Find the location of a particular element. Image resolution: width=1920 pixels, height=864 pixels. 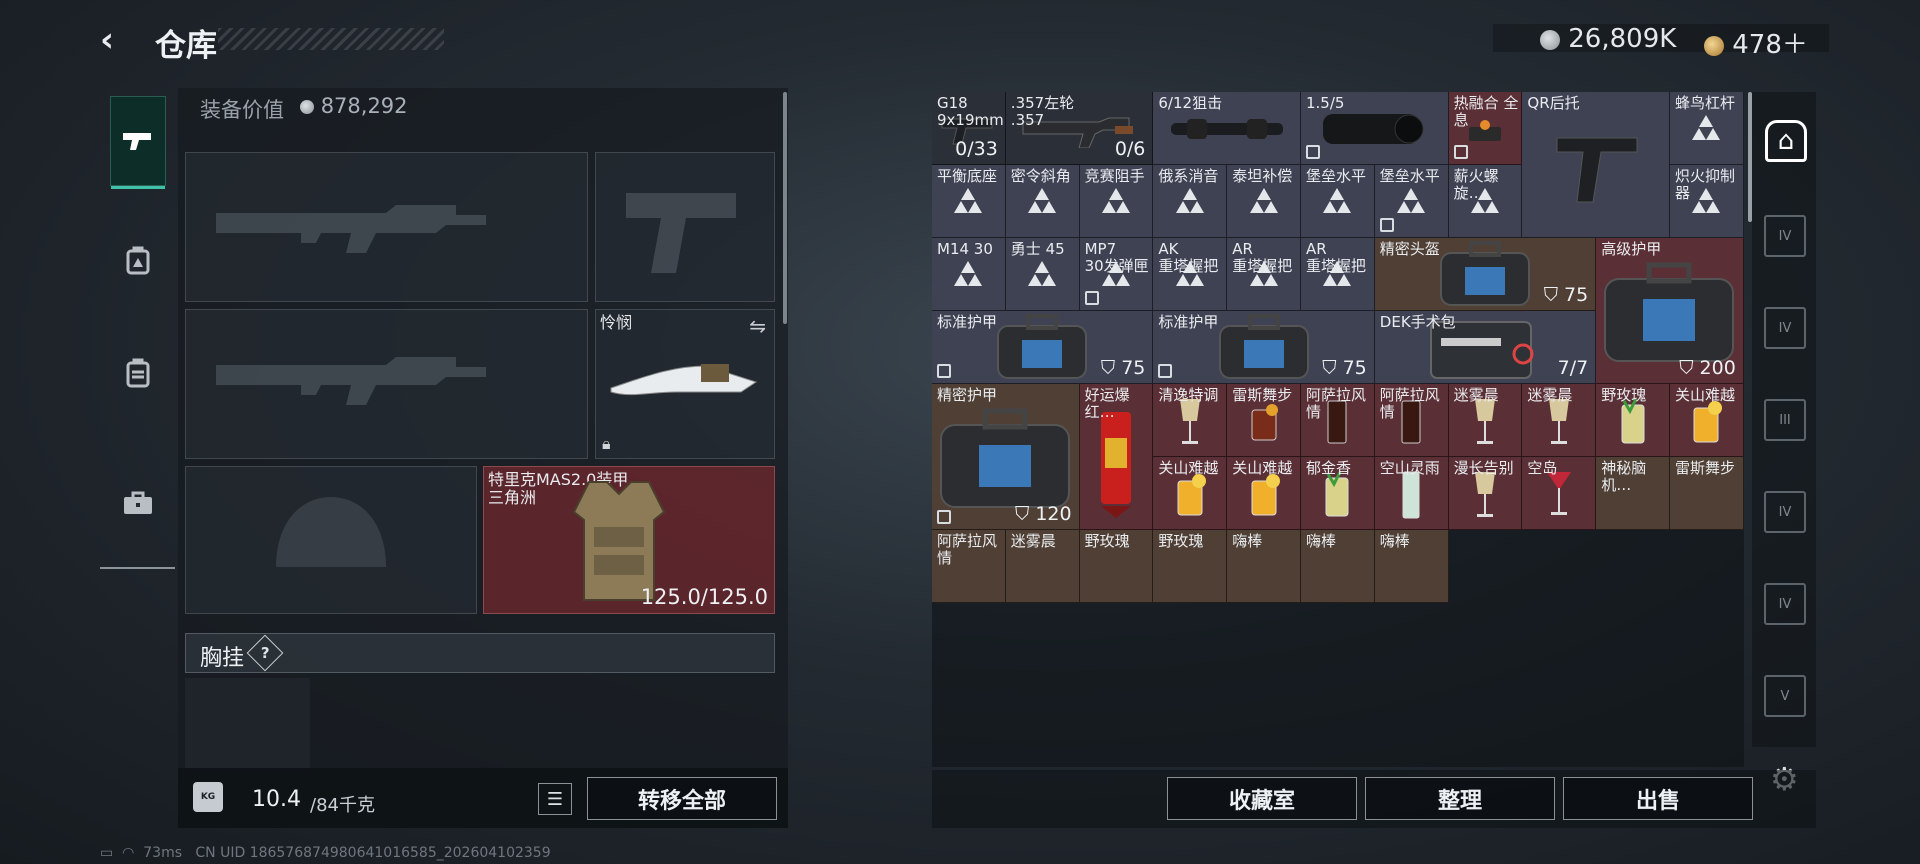

list-view-icon: ☰ is located at coordinates (555, 799).